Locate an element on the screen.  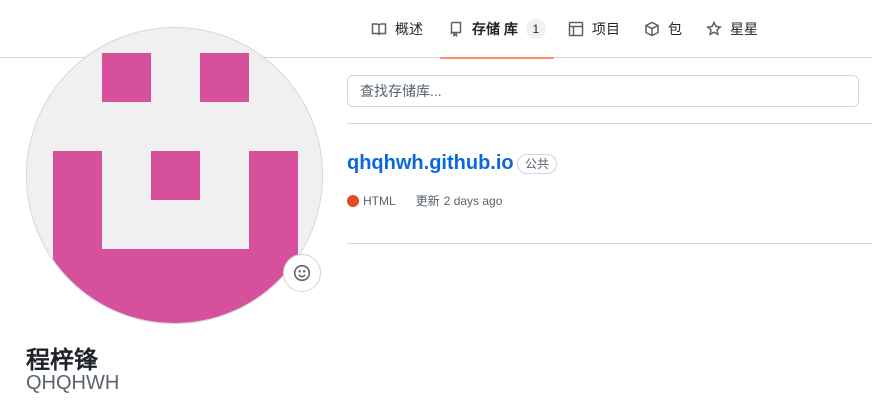
tab-overview: 概述 is located at coordinates (397, 29).